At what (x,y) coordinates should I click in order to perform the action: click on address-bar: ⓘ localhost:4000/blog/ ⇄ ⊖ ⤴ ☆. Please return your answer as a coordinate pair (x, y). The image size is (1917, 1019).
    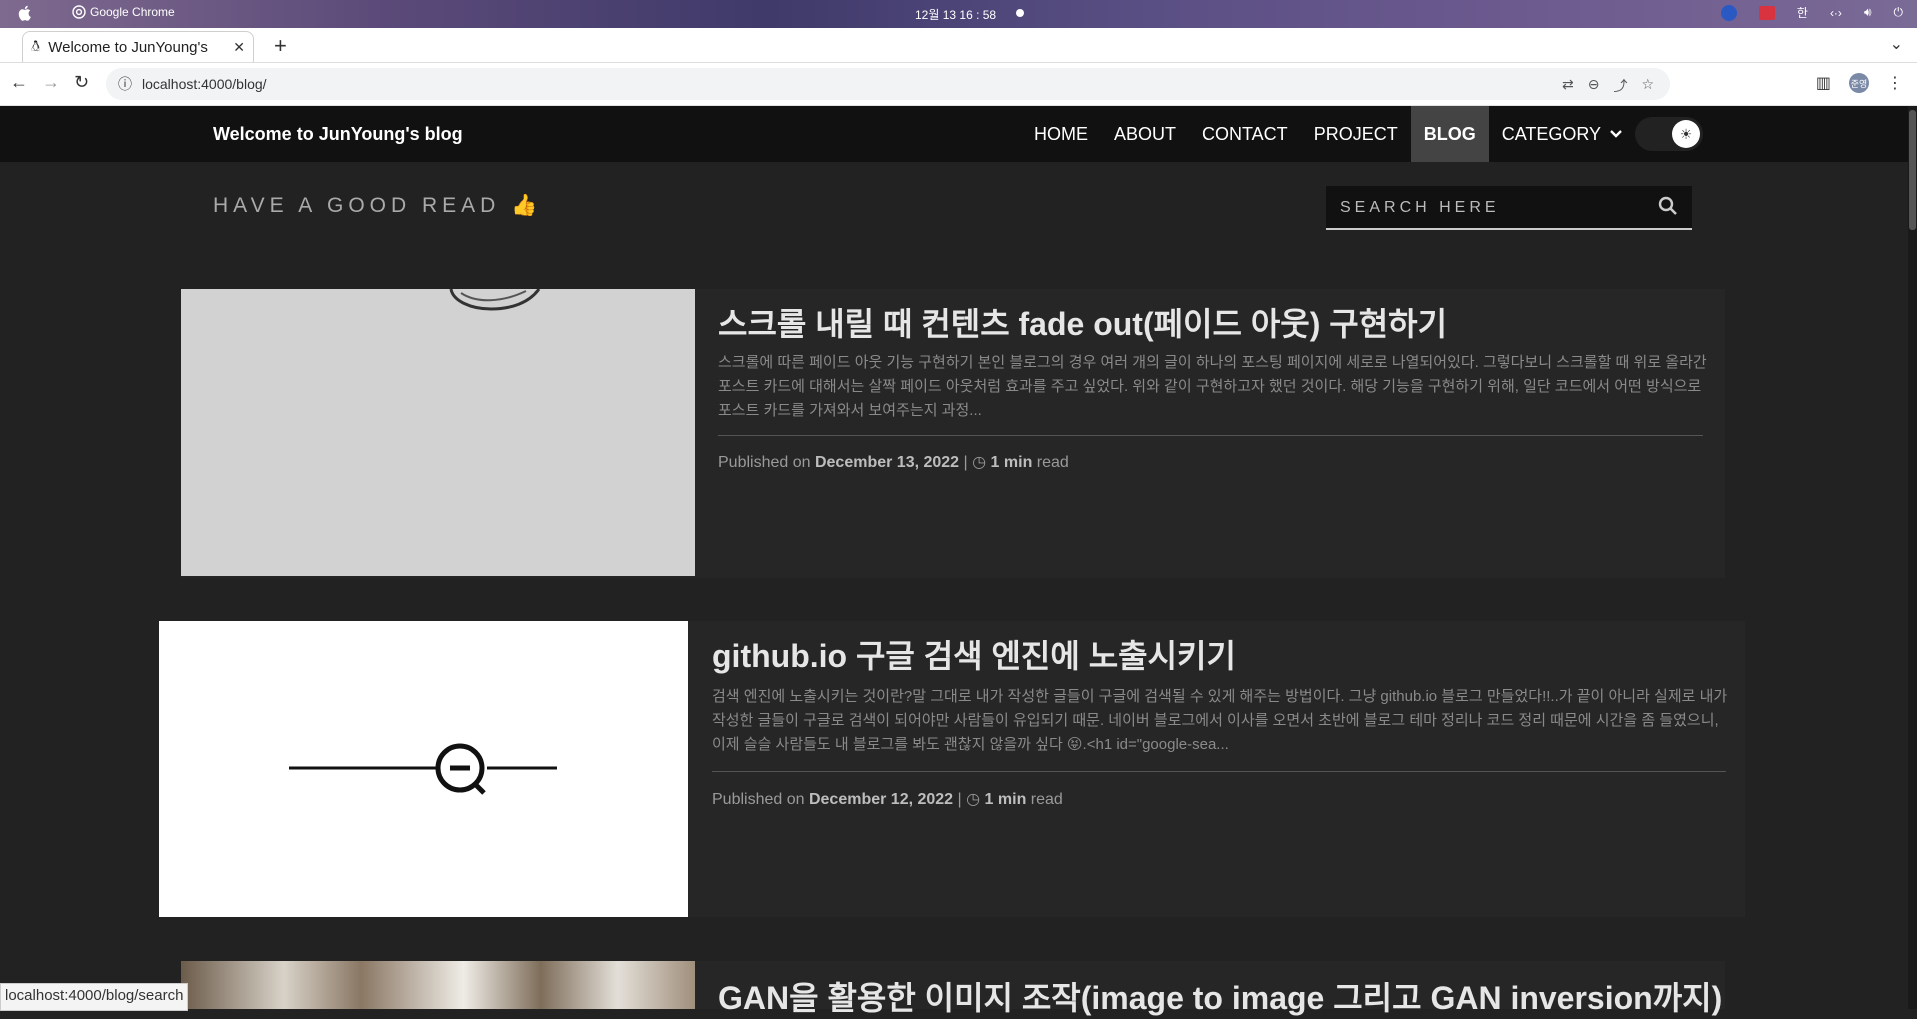
    Looking at the image, I should click on (888, 84).